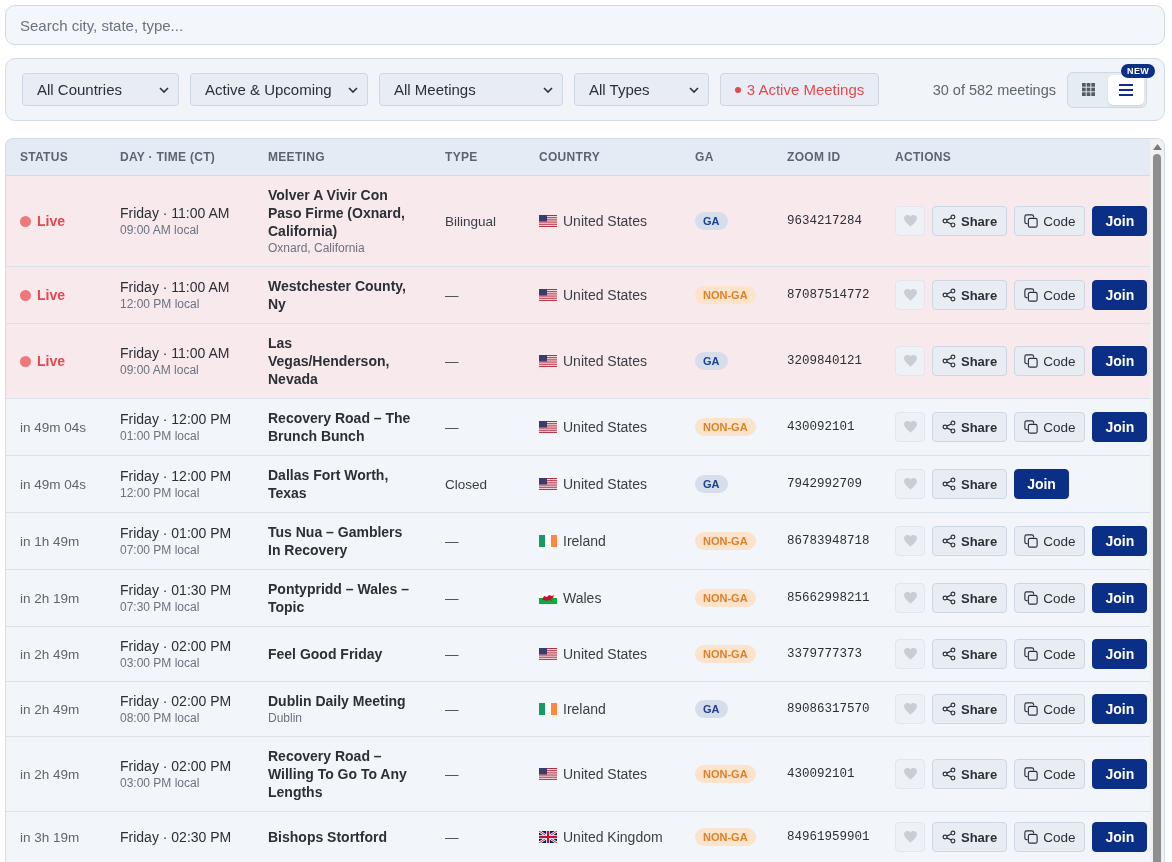 The image size is (1172, 862). Describe the element at coordinates (994, 89) in the screenshot. I see `meeting-count: 30 of 582 meetings` at that location.